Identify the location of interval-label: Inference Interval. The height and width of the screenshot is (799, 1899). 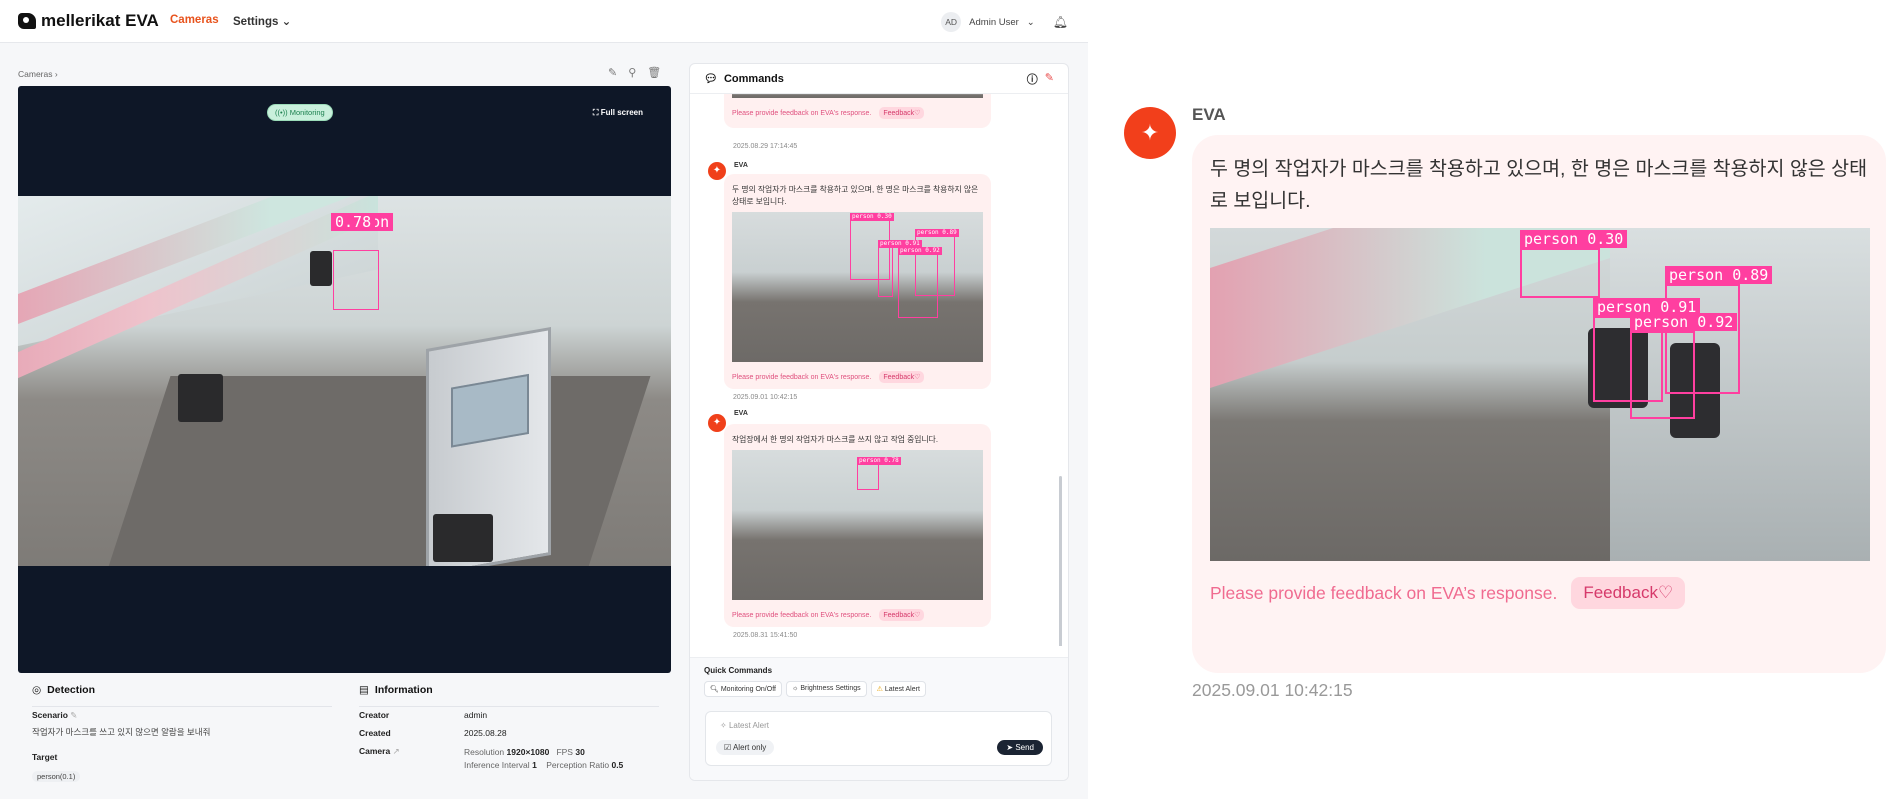
(497, 765).